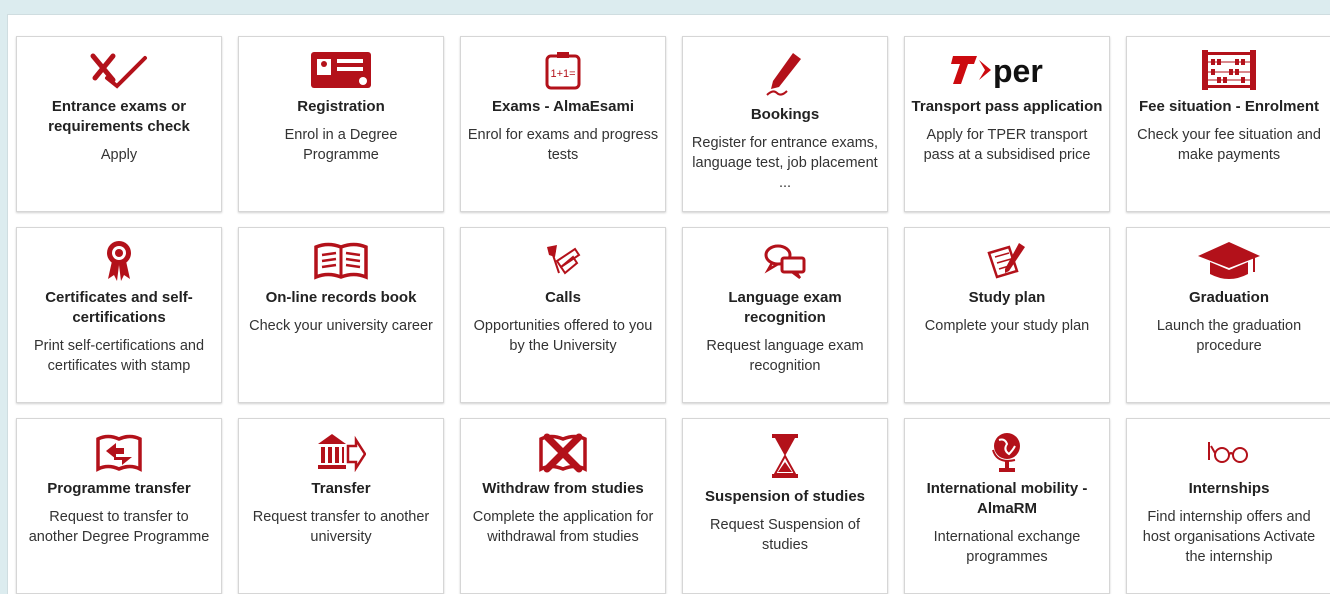 The height and width of the screenshot is (594, 1330). I want to click on tile-description: Request language exam recognition, so click(785, 356).